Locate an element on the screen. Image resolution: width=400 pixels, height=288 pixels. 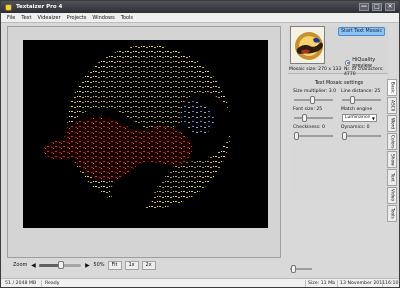
zoom-slider-thumb is located at coordinates (61, 264).